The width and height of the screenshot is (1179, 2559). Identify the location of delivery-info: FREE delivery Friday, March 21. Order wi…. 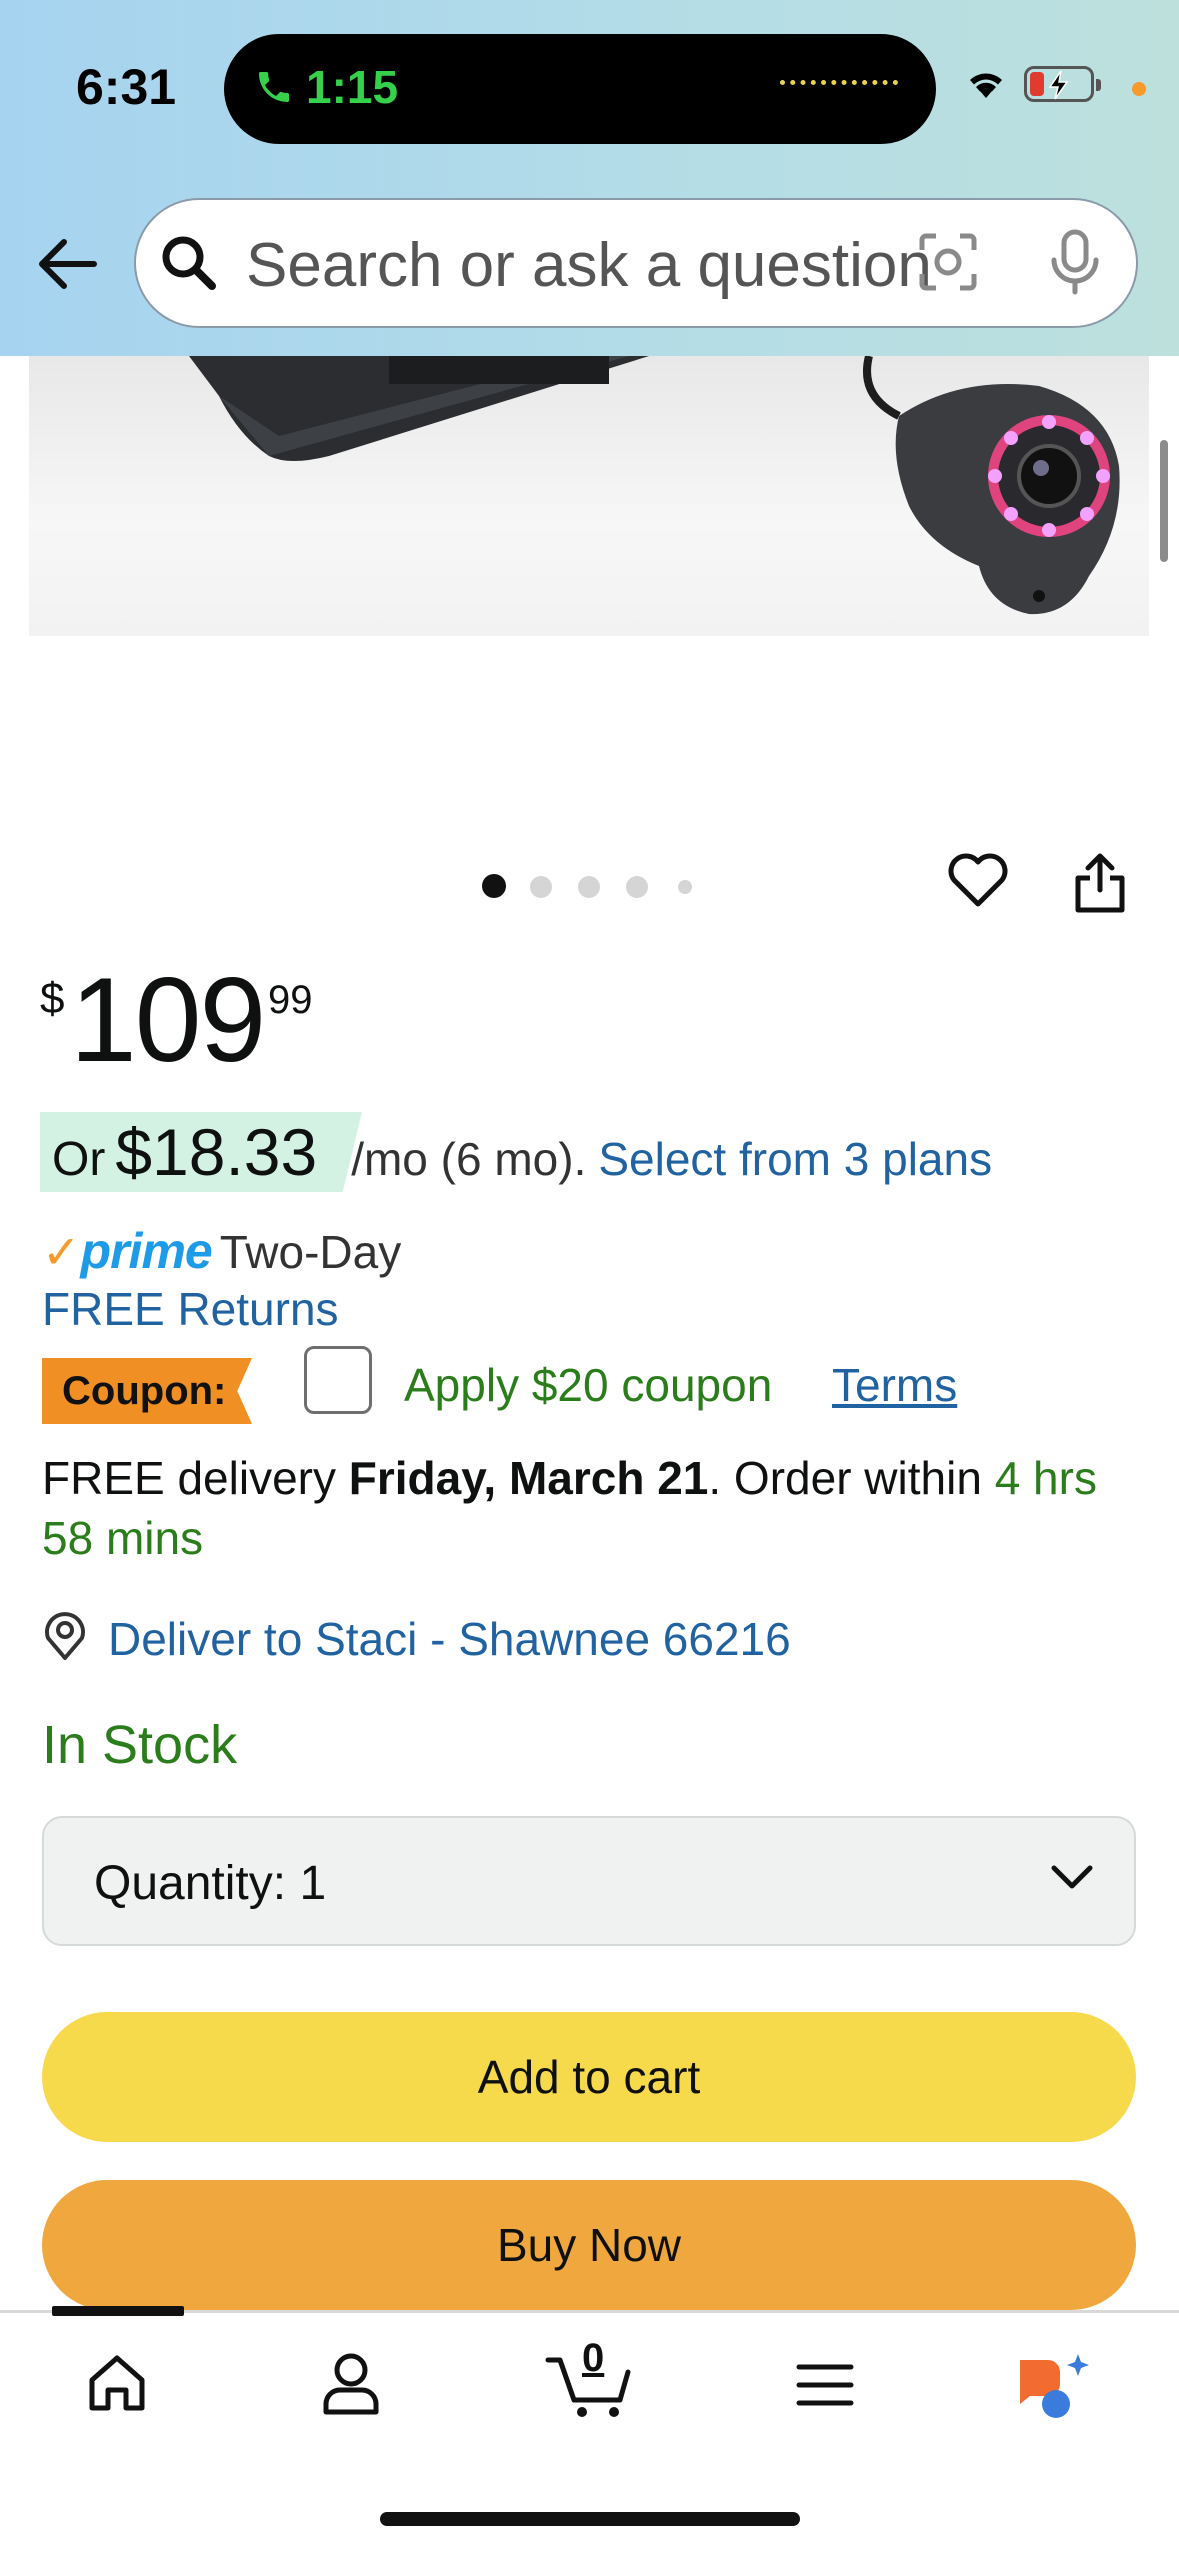
(582, 1508).